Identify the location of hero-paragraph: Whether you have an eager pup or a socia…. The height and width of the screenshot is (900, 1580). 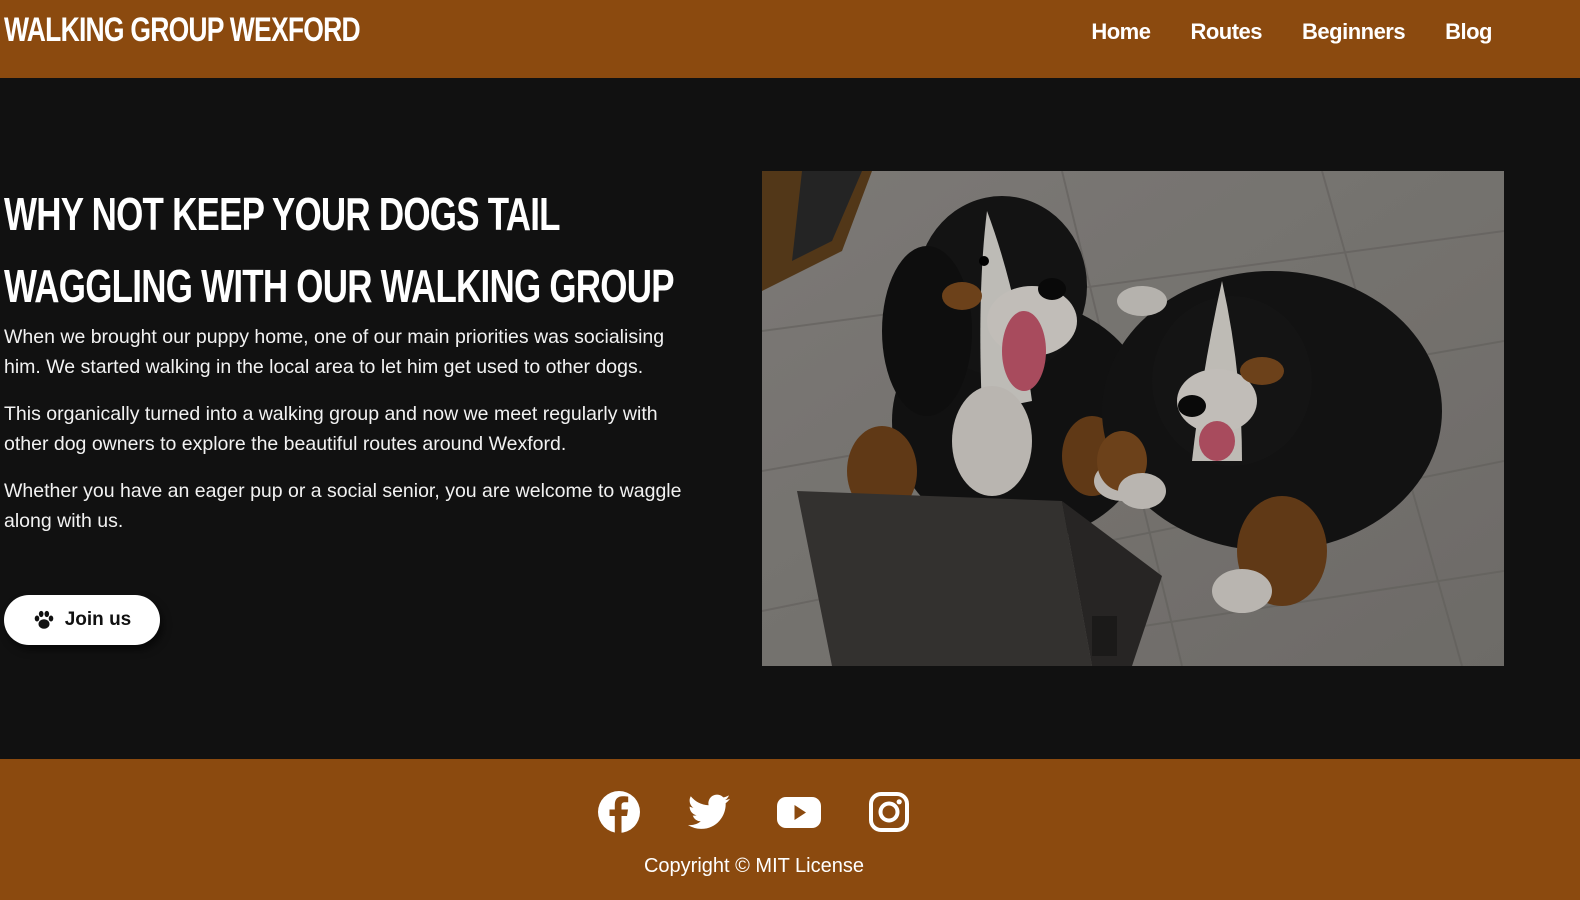
(343, 506).